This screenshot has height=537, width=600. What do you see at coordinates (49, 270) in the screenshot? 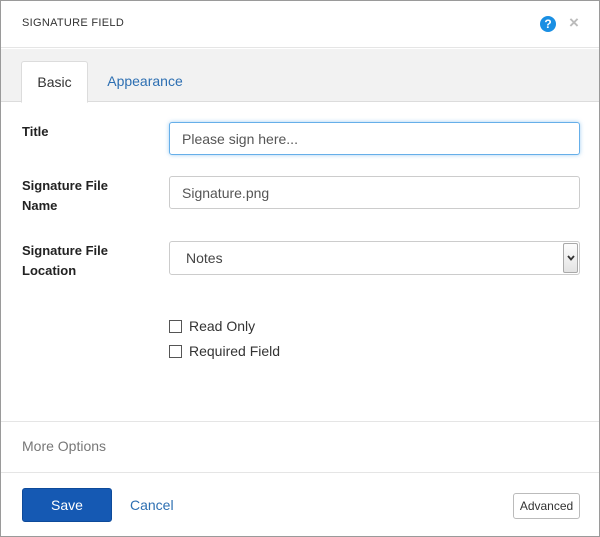
I see `location-label-line2: Location` at bounding box center [49, 270].